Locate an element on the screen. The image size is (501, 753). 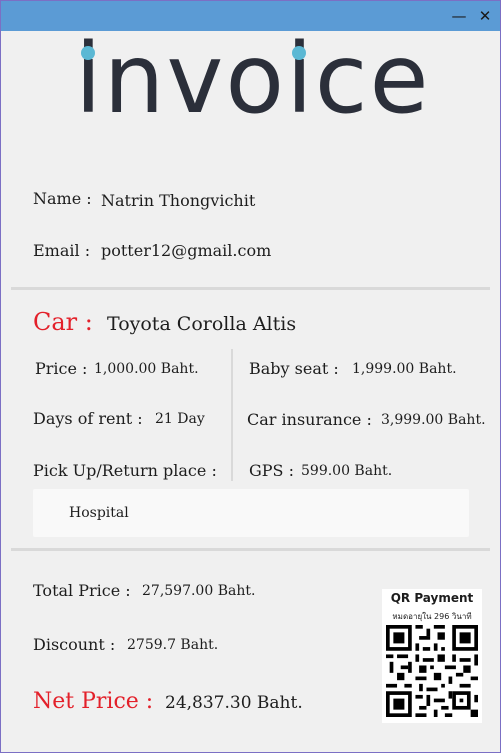
net-price-label: Net Price : is located at coordinates (93, 701).